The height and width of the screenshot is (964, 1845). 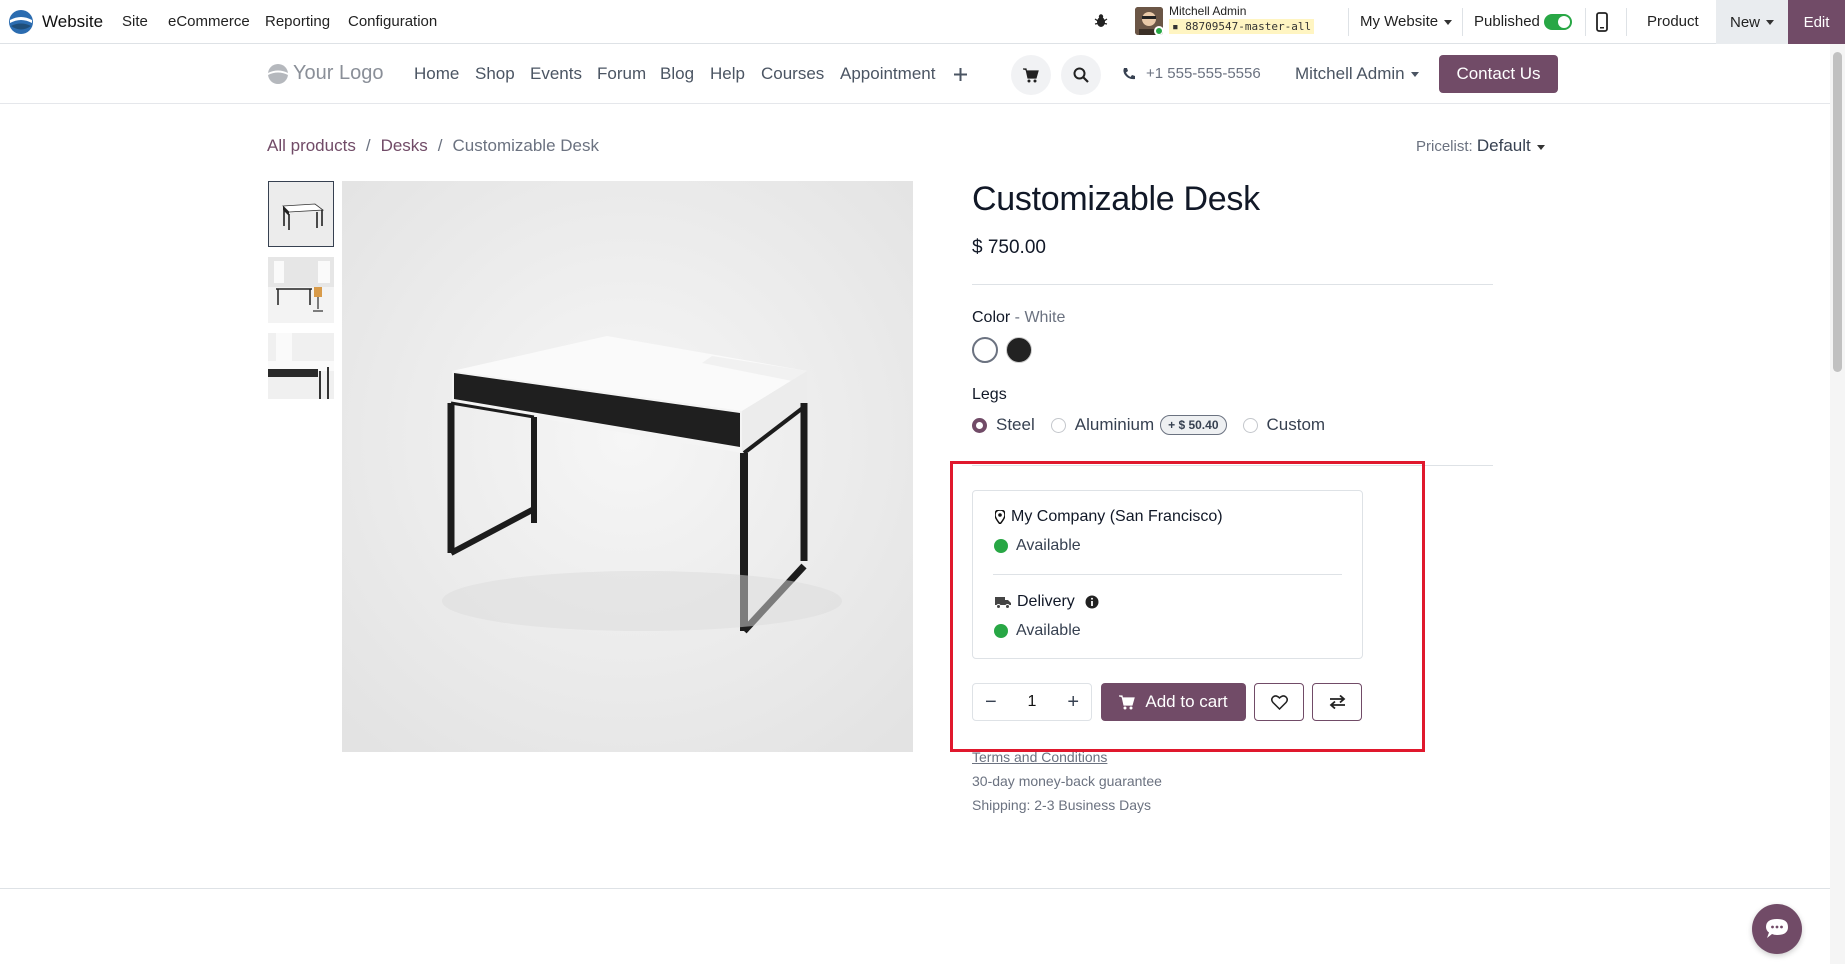 I want to click on legs-option-label: Steel, so click(x=1015, y=425).